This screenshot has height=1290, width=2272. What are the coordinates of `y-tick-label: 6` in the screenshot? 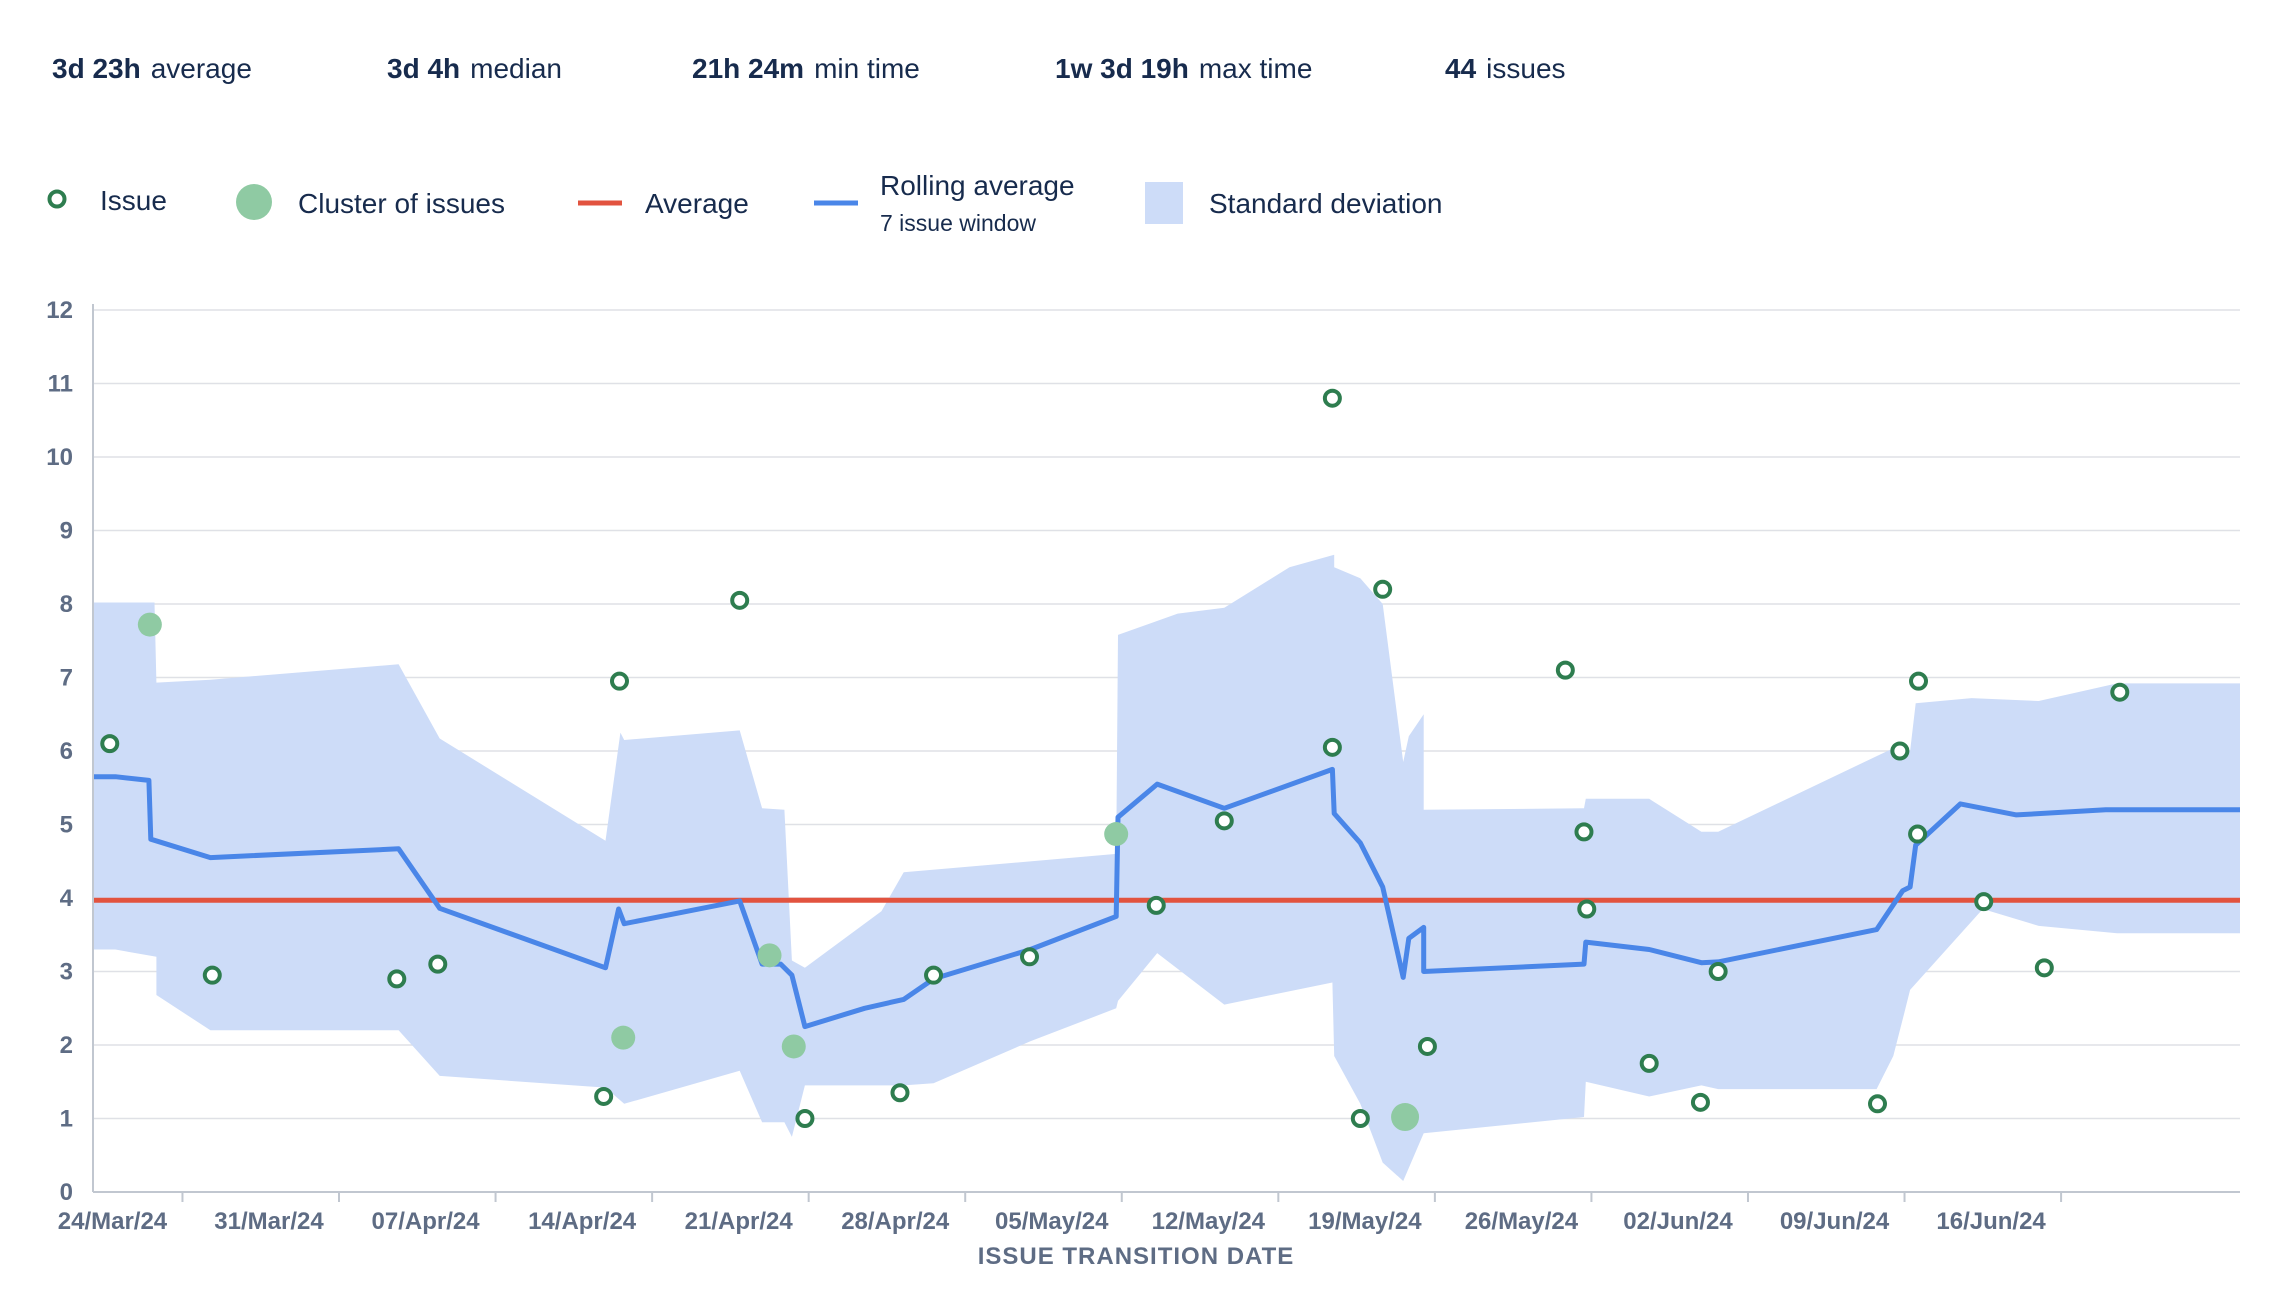 It's located at (66, 751).